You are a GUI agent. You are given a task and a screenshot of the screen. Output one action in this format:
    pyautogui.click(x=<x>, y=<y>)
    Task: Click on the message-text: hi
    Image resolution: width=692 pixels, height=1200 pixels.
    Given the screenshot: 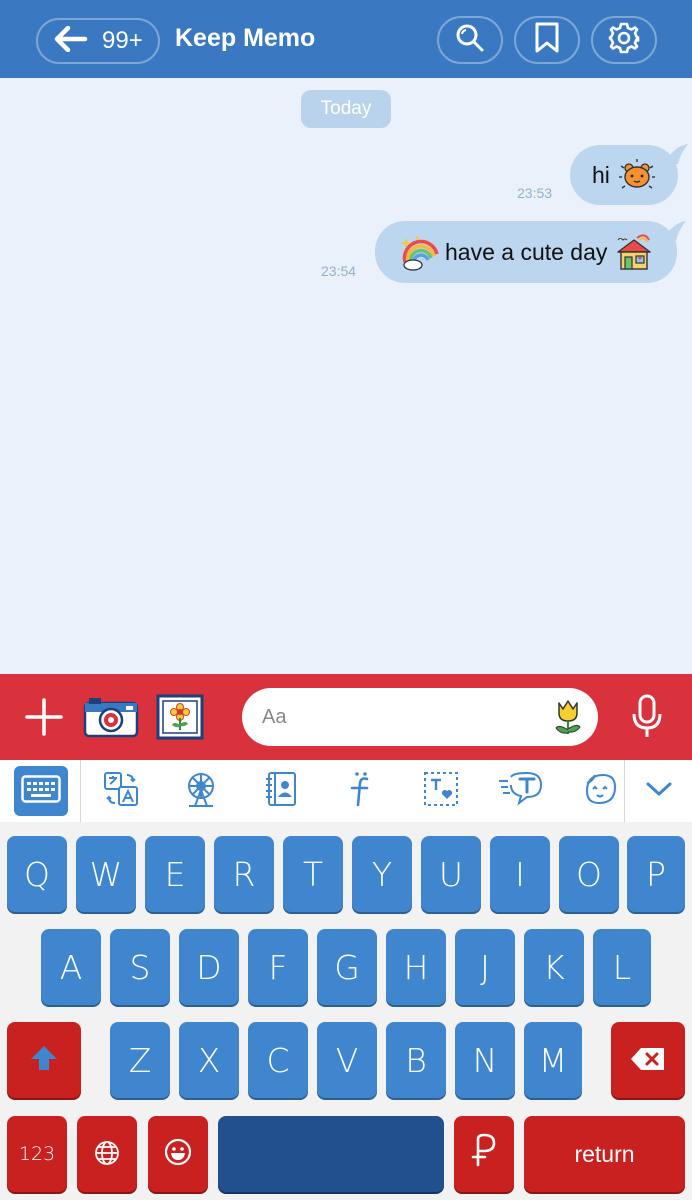 What is the action you would take?
    pyautogui.click(x=601, y=174)
    